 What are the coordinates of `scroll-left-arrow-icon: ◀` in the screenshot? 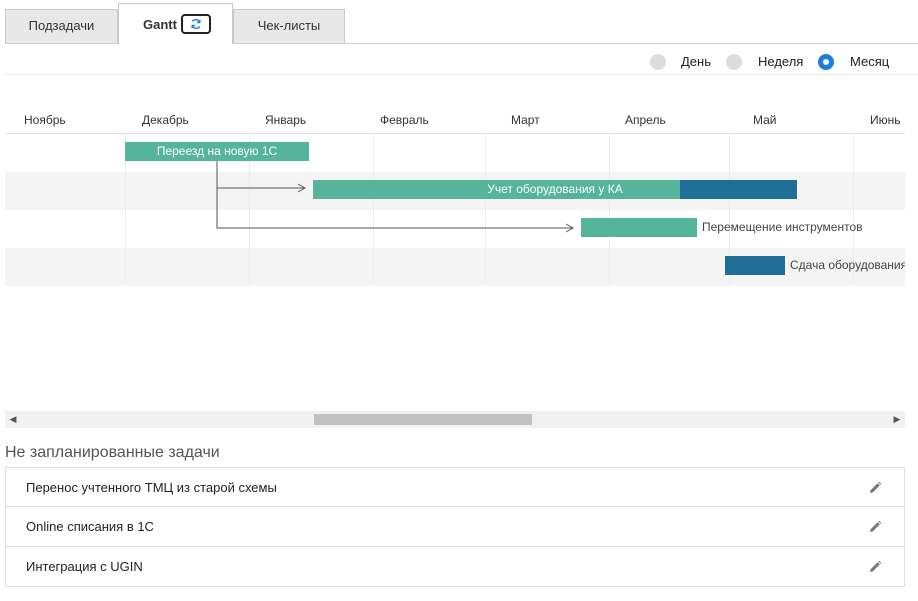 It's located at (13, 419).